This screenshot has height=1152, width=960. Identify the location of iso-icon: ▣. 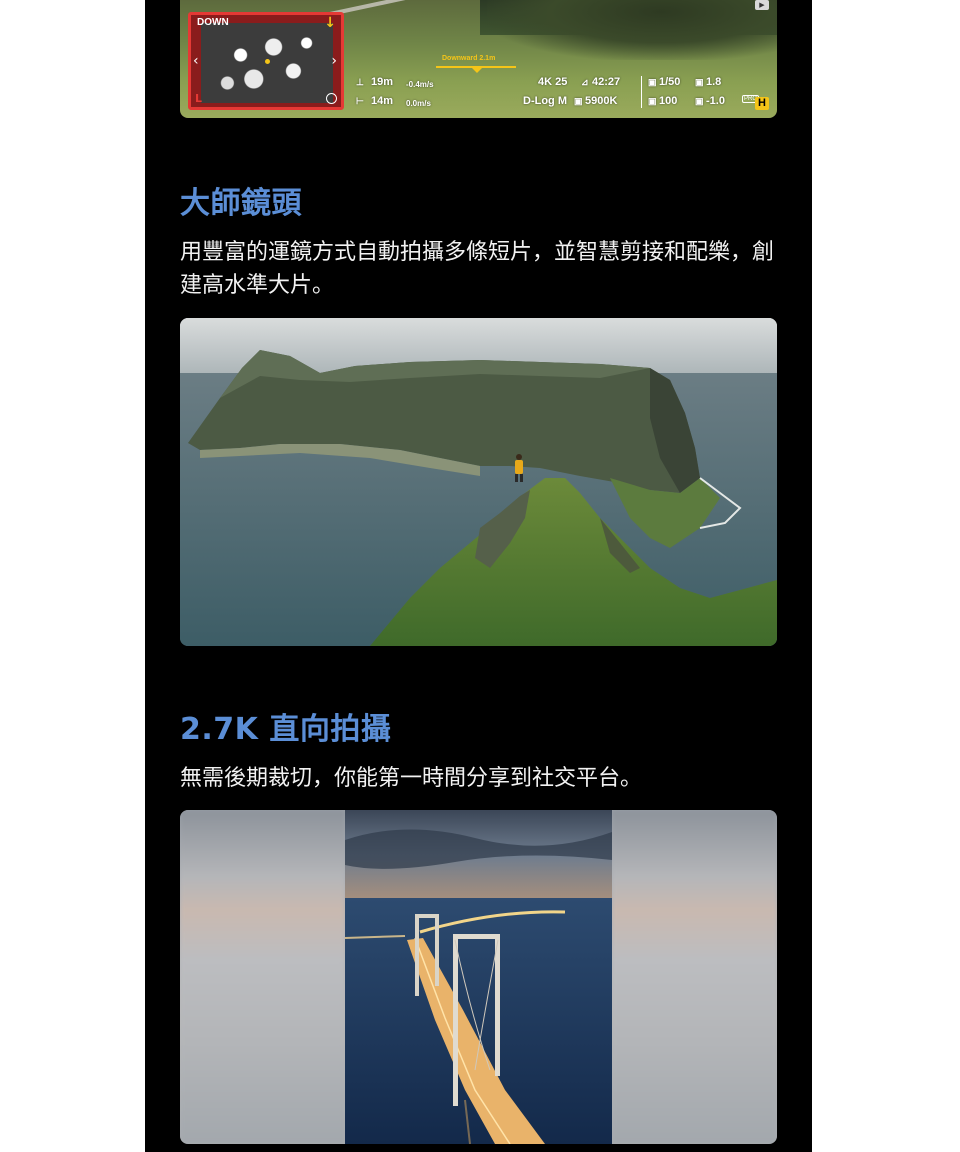
(652, 101).